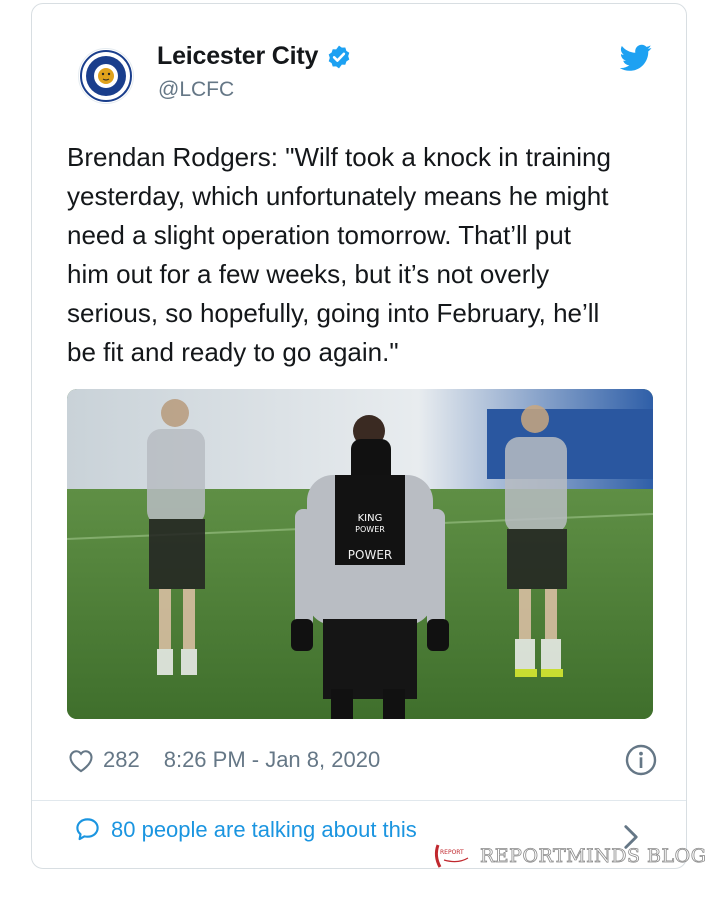  I want to click on account-handle: @LCFC, so click(196, 90).